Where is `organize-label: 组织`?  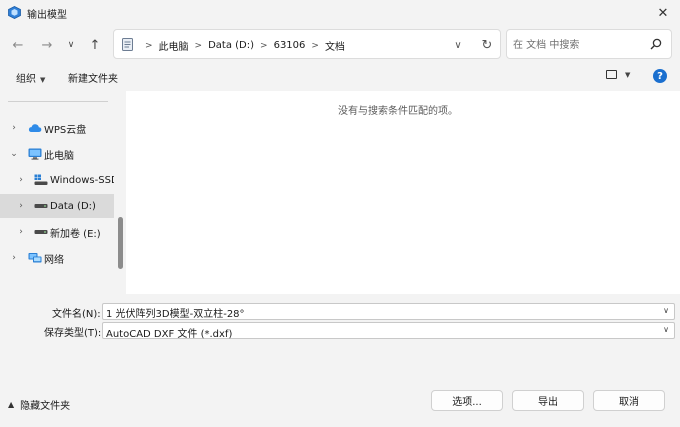
organize-label: 组织 is located at coordinates (26, 79).